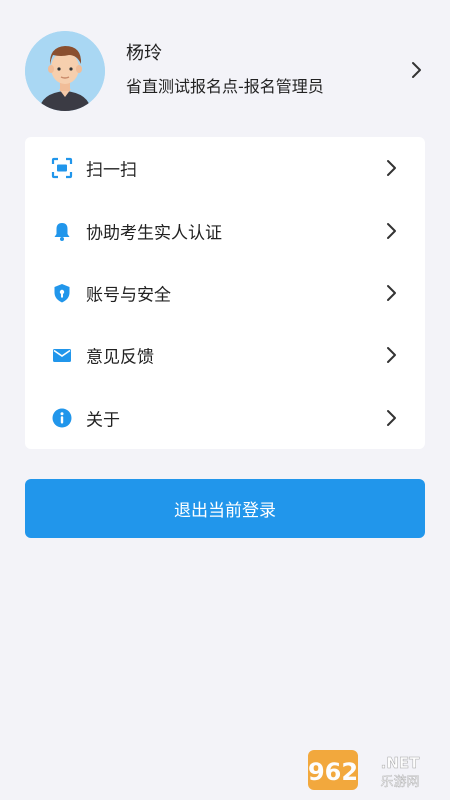 The width and height of the screenshot is (450, 800). I want to click on menu-label-scan: 扫一扫, so click(111, 170).